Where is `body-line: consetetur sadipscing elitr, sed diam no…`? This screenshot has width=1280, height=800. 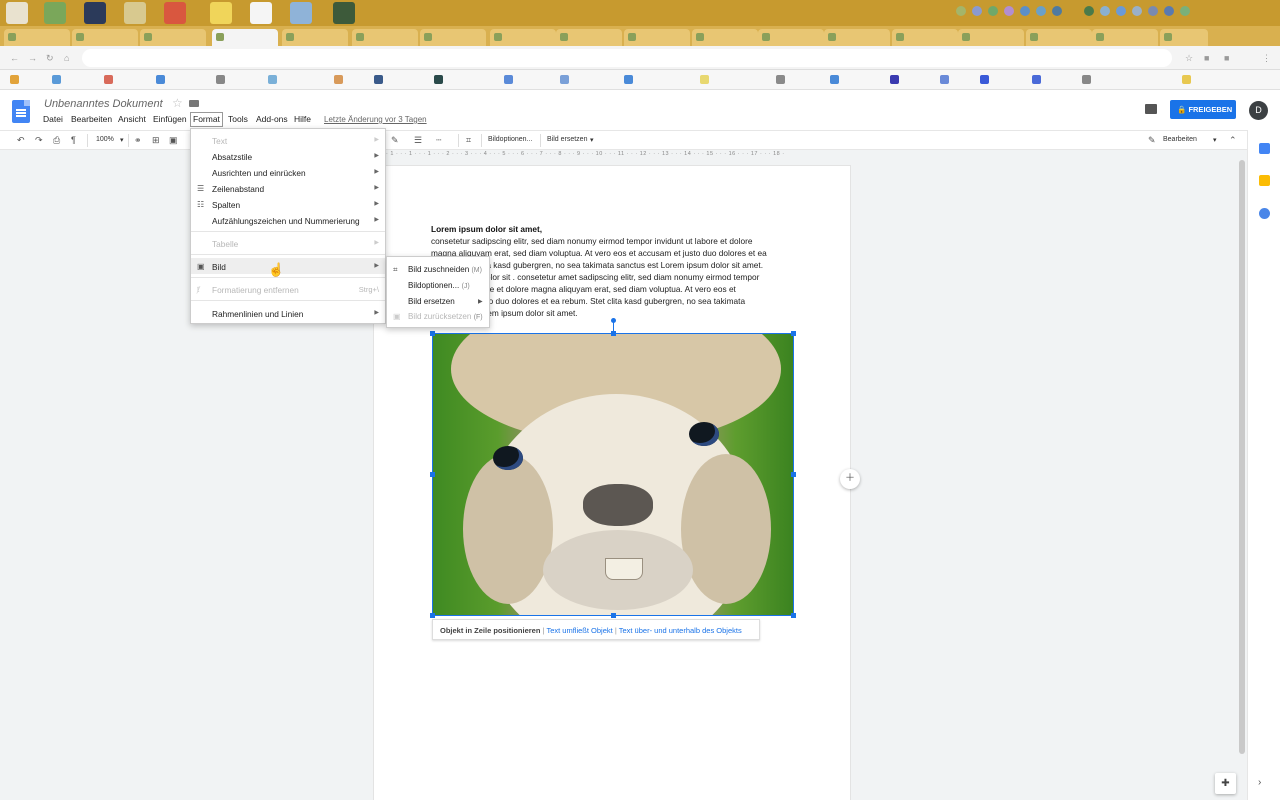 body-line: consetetur sadipscing elitr, sed diam no… is located at coordinates (591, 241).